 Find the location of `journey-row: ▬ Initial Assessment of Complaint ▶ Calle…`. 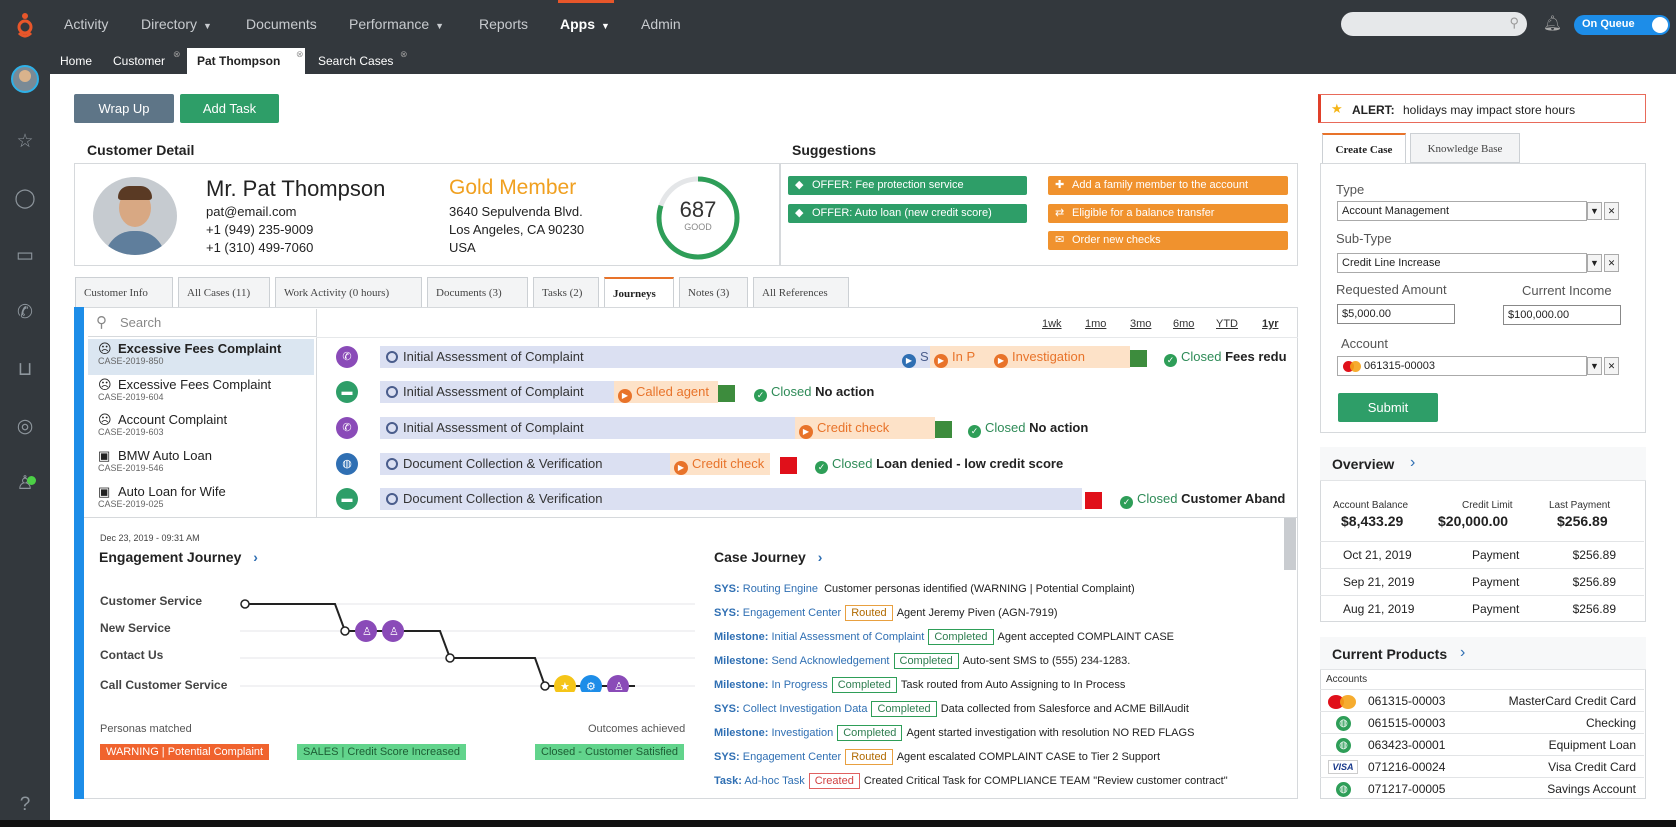

journey-row: ▬ Initial Assessment of Complaint ▶ Calle… is located at coordinates (808, 392).